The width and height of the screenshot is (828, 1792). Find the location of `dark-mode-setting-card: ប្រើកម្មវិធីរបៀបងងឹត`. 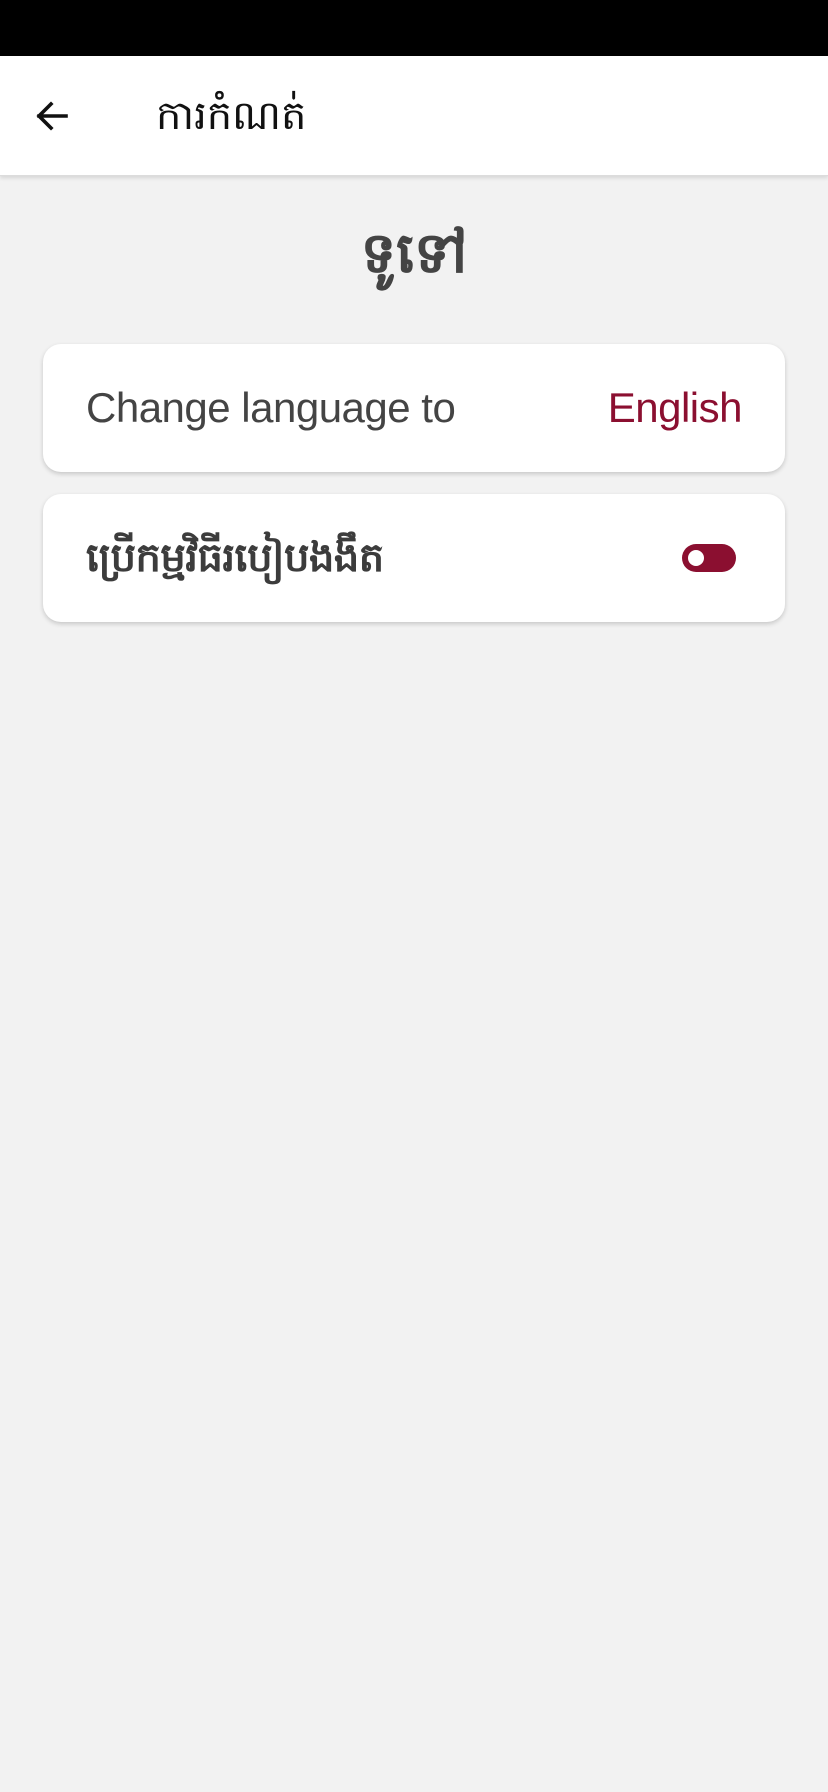

dark-mode-setting-card: ប្រើកម្មវិធីរបៀបងងឹត is located at coordinates (414, 558).